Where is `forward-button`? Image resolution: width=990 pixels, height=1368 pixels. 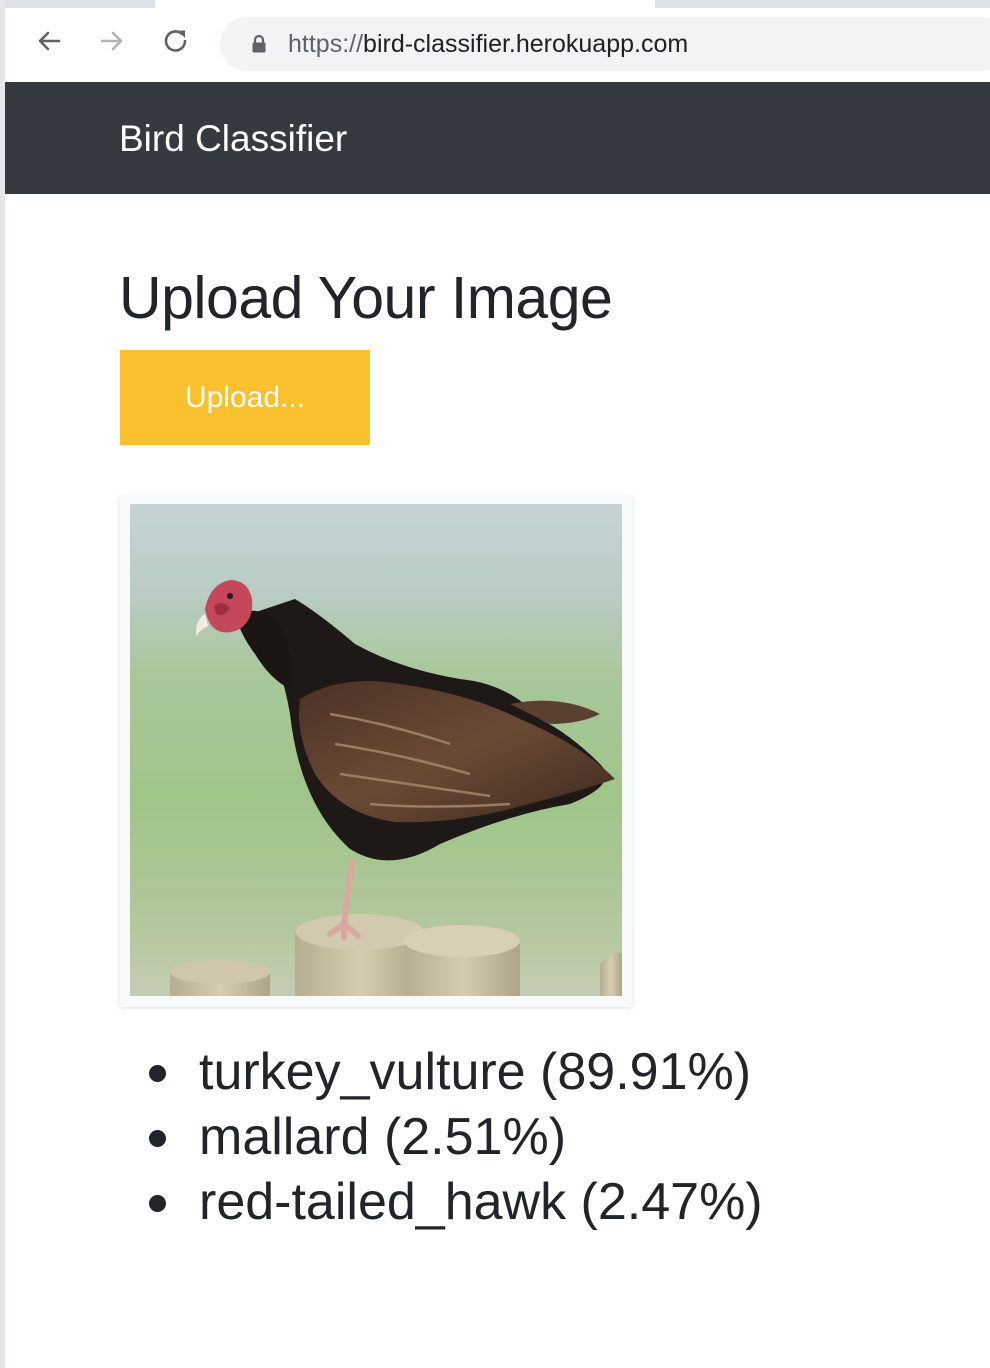 forward-button is located at coordinates (112, 41).